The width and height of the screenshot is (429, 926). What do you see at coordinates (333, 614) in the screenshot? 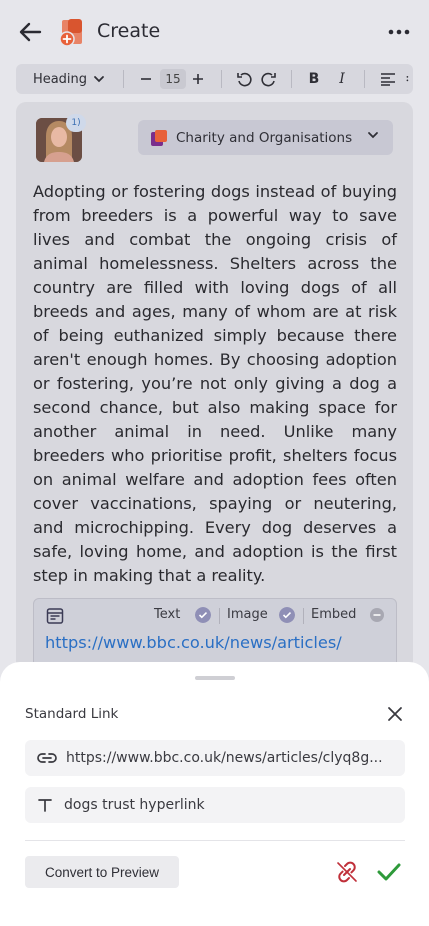
I see `embed-option-embed: Embed` at bounding box center [333, 614].